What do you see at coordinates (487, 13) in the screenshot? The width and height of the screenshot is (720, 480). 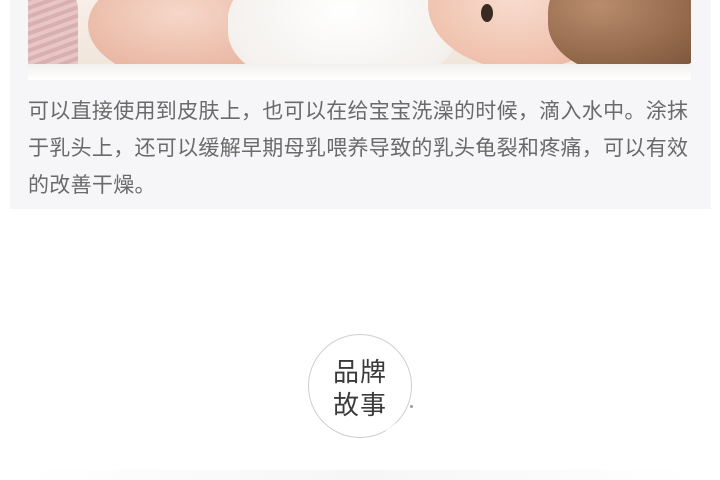 I see `baby-eye` at bounding box center [487, 13].